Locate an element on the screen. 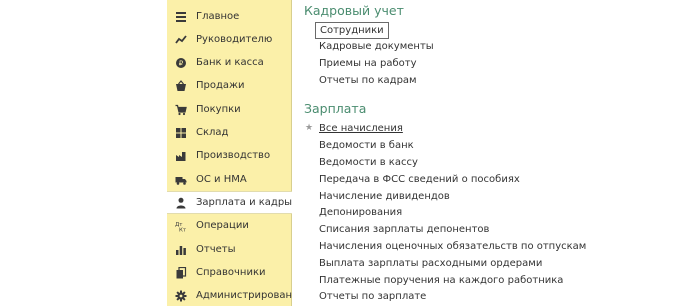 Image resolution: width=700 pixels, height=306 pixels. sidebar-item-administration: Администрирование is located at coordinates (236, 295).